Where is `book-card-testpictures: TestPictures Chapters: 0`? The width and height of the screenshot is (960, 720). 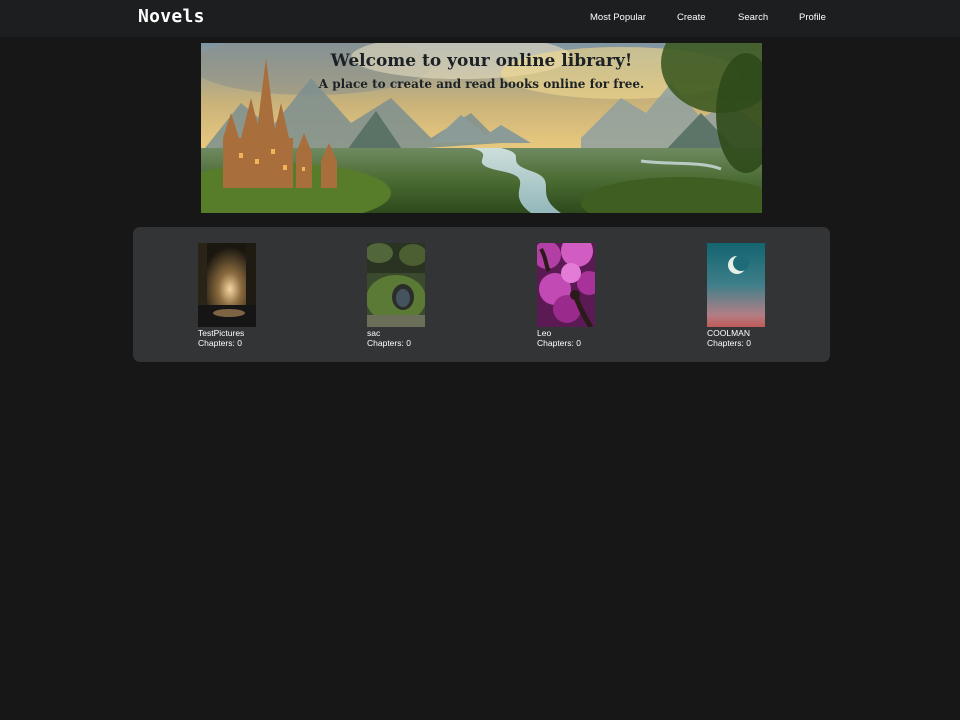 book-card-testpictures: TestPictures Chapters: 0 is located at coordinates (233, 295).